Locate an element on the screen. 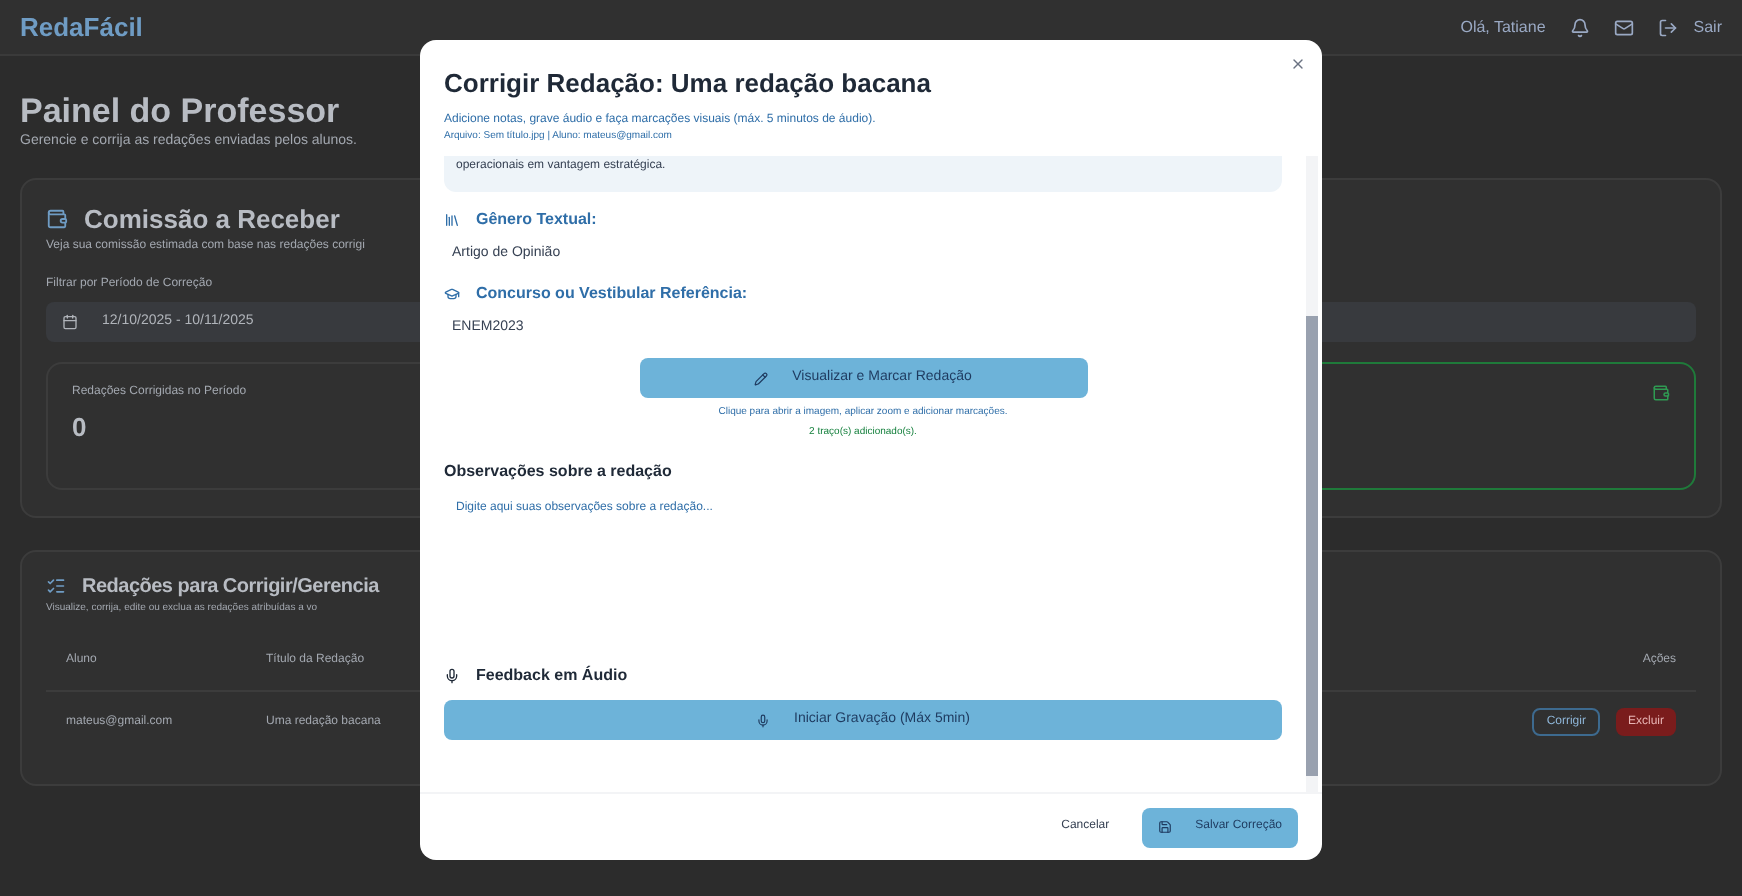 The height and width of the screenshot is (896, 1742). close-button is located at coordinates (1298, 64).